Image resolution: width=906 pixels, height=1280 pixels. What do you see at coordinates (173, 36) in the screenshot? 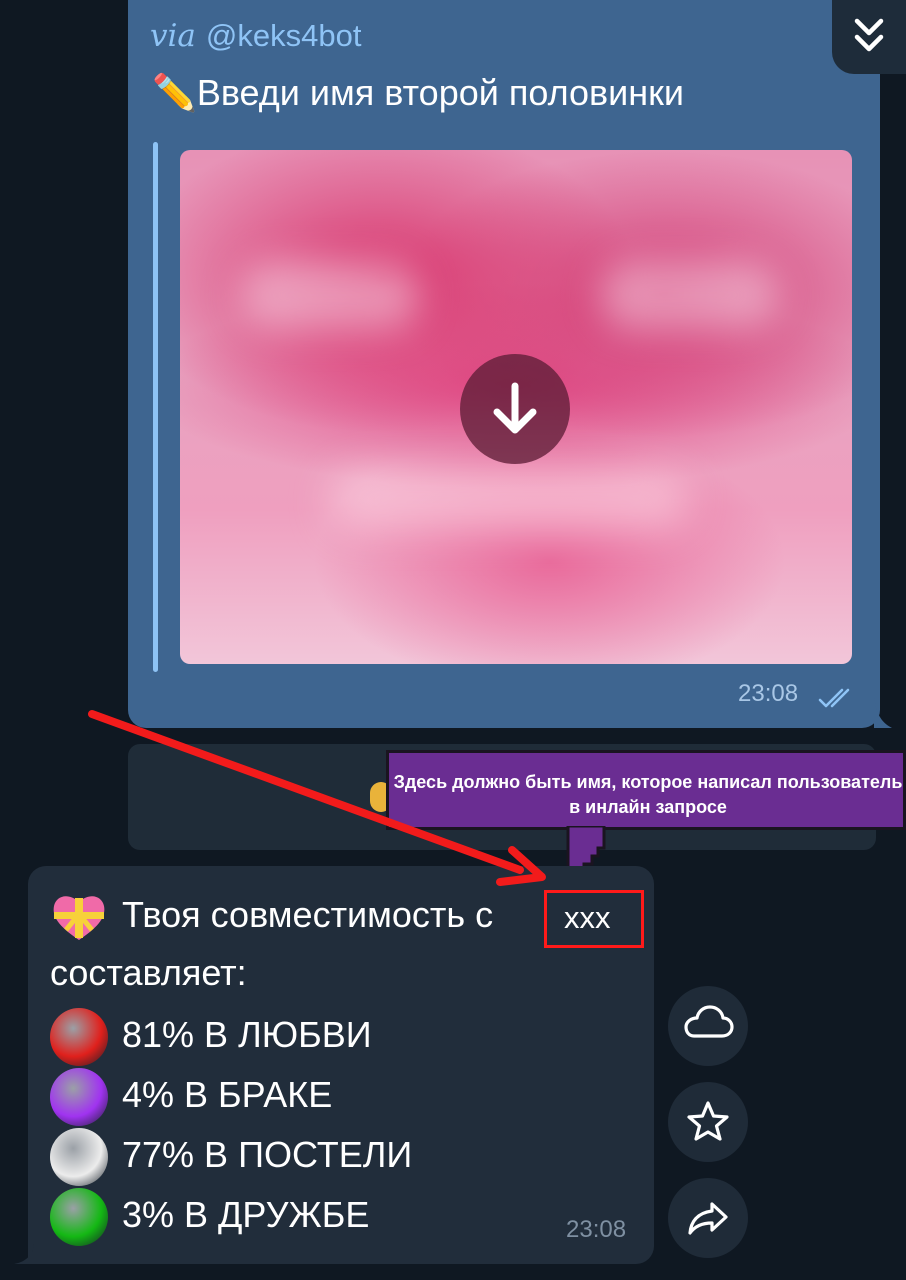
I see `via-label: via` at bounding box center [173, 36].